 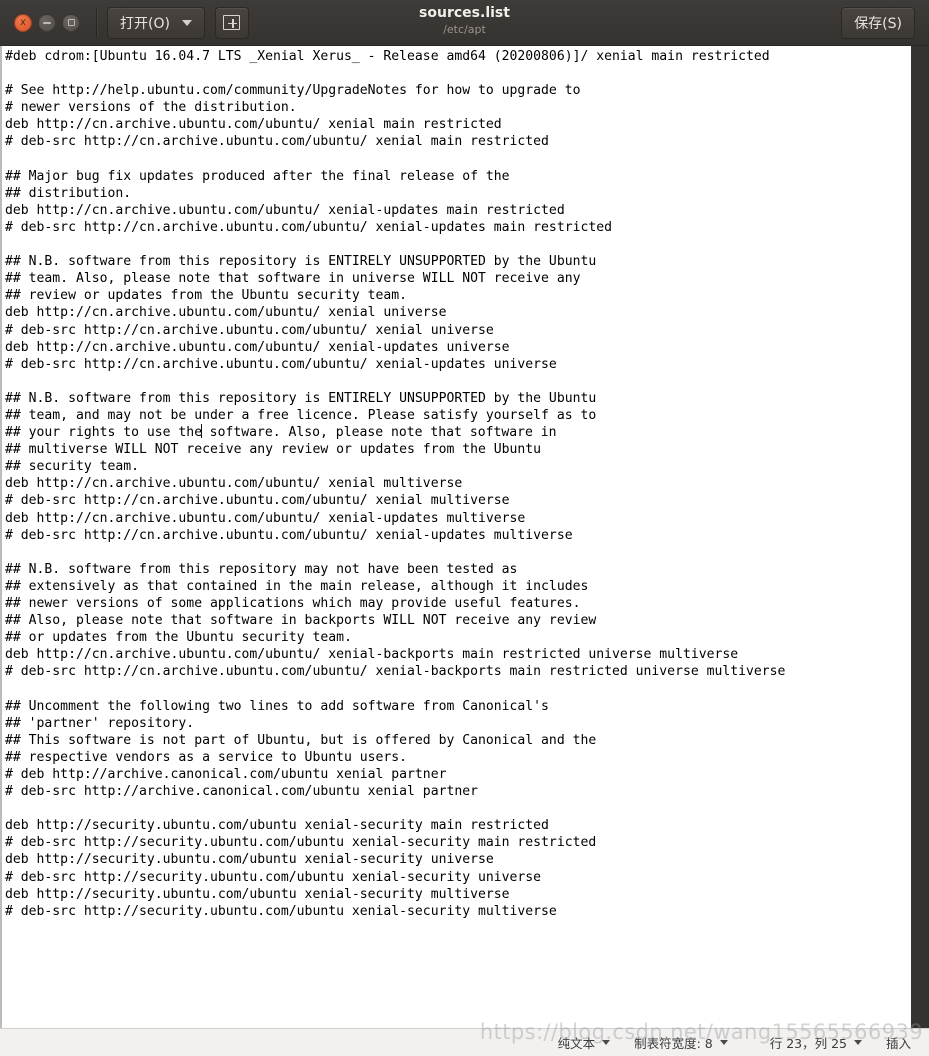 I want to click on window-controls: x, so click(x=47, y=22).